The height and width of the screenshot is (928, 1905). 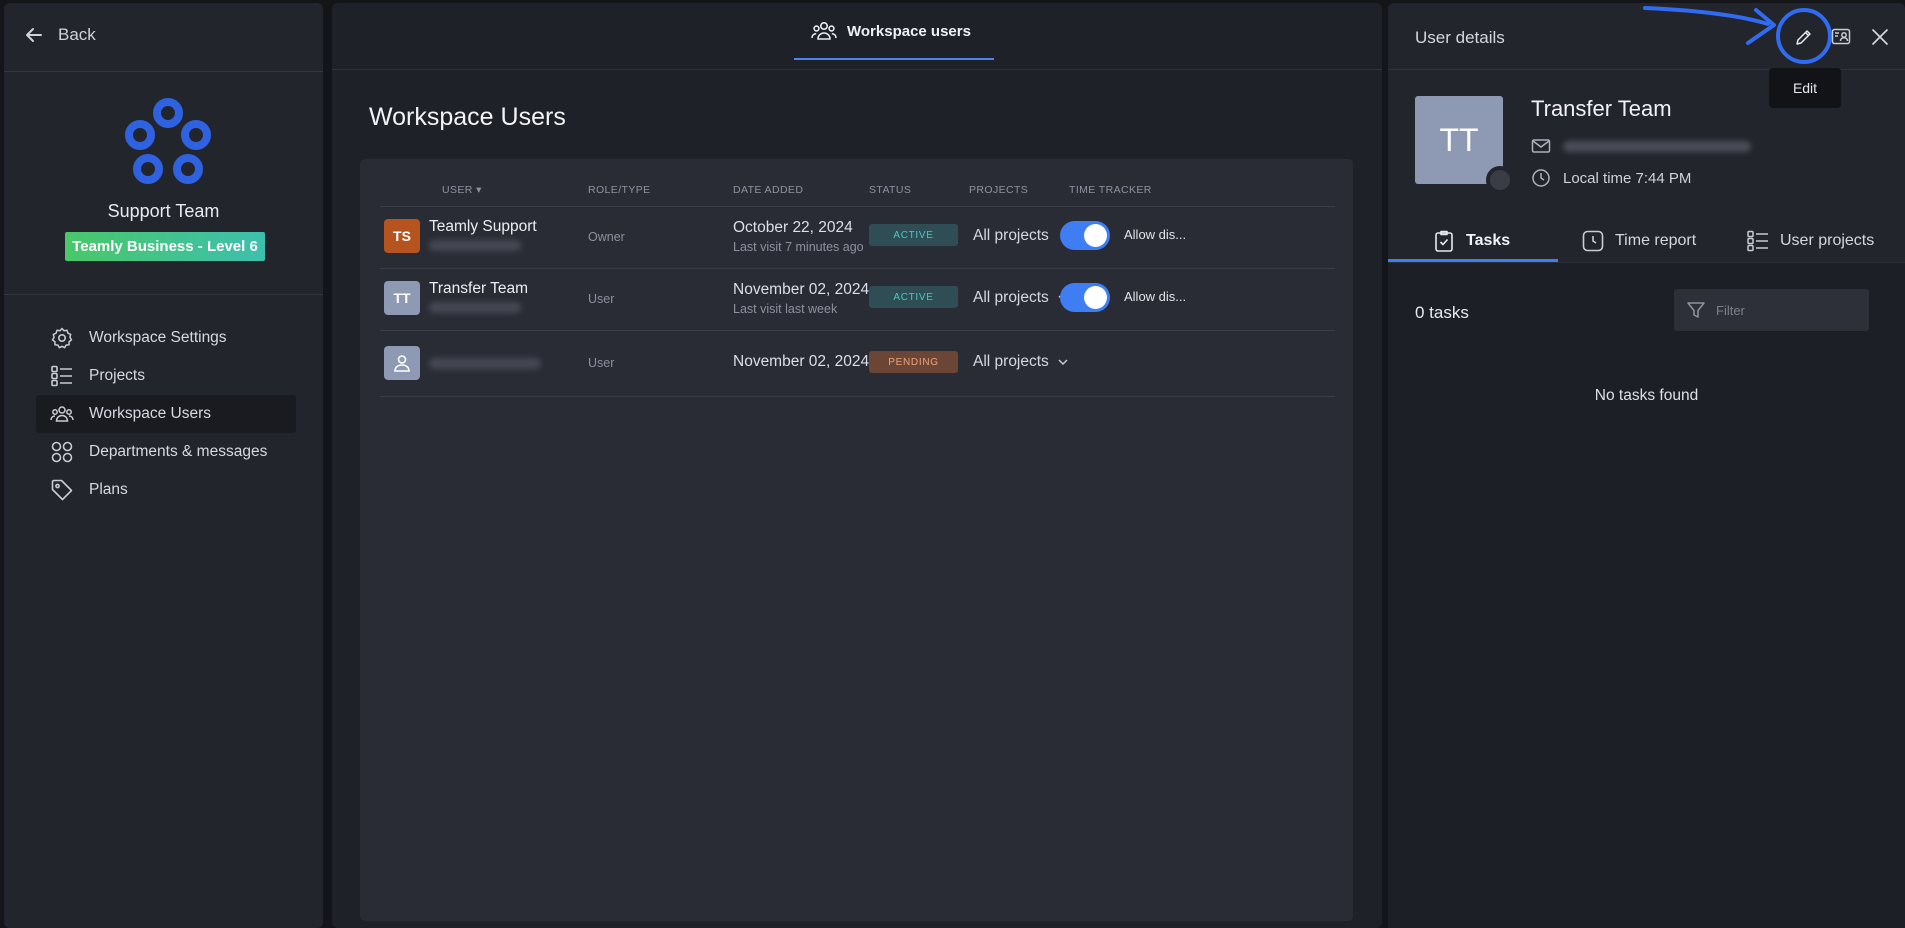 I want to click on nav-label: Departments & messages, so click(x=178, y=451).